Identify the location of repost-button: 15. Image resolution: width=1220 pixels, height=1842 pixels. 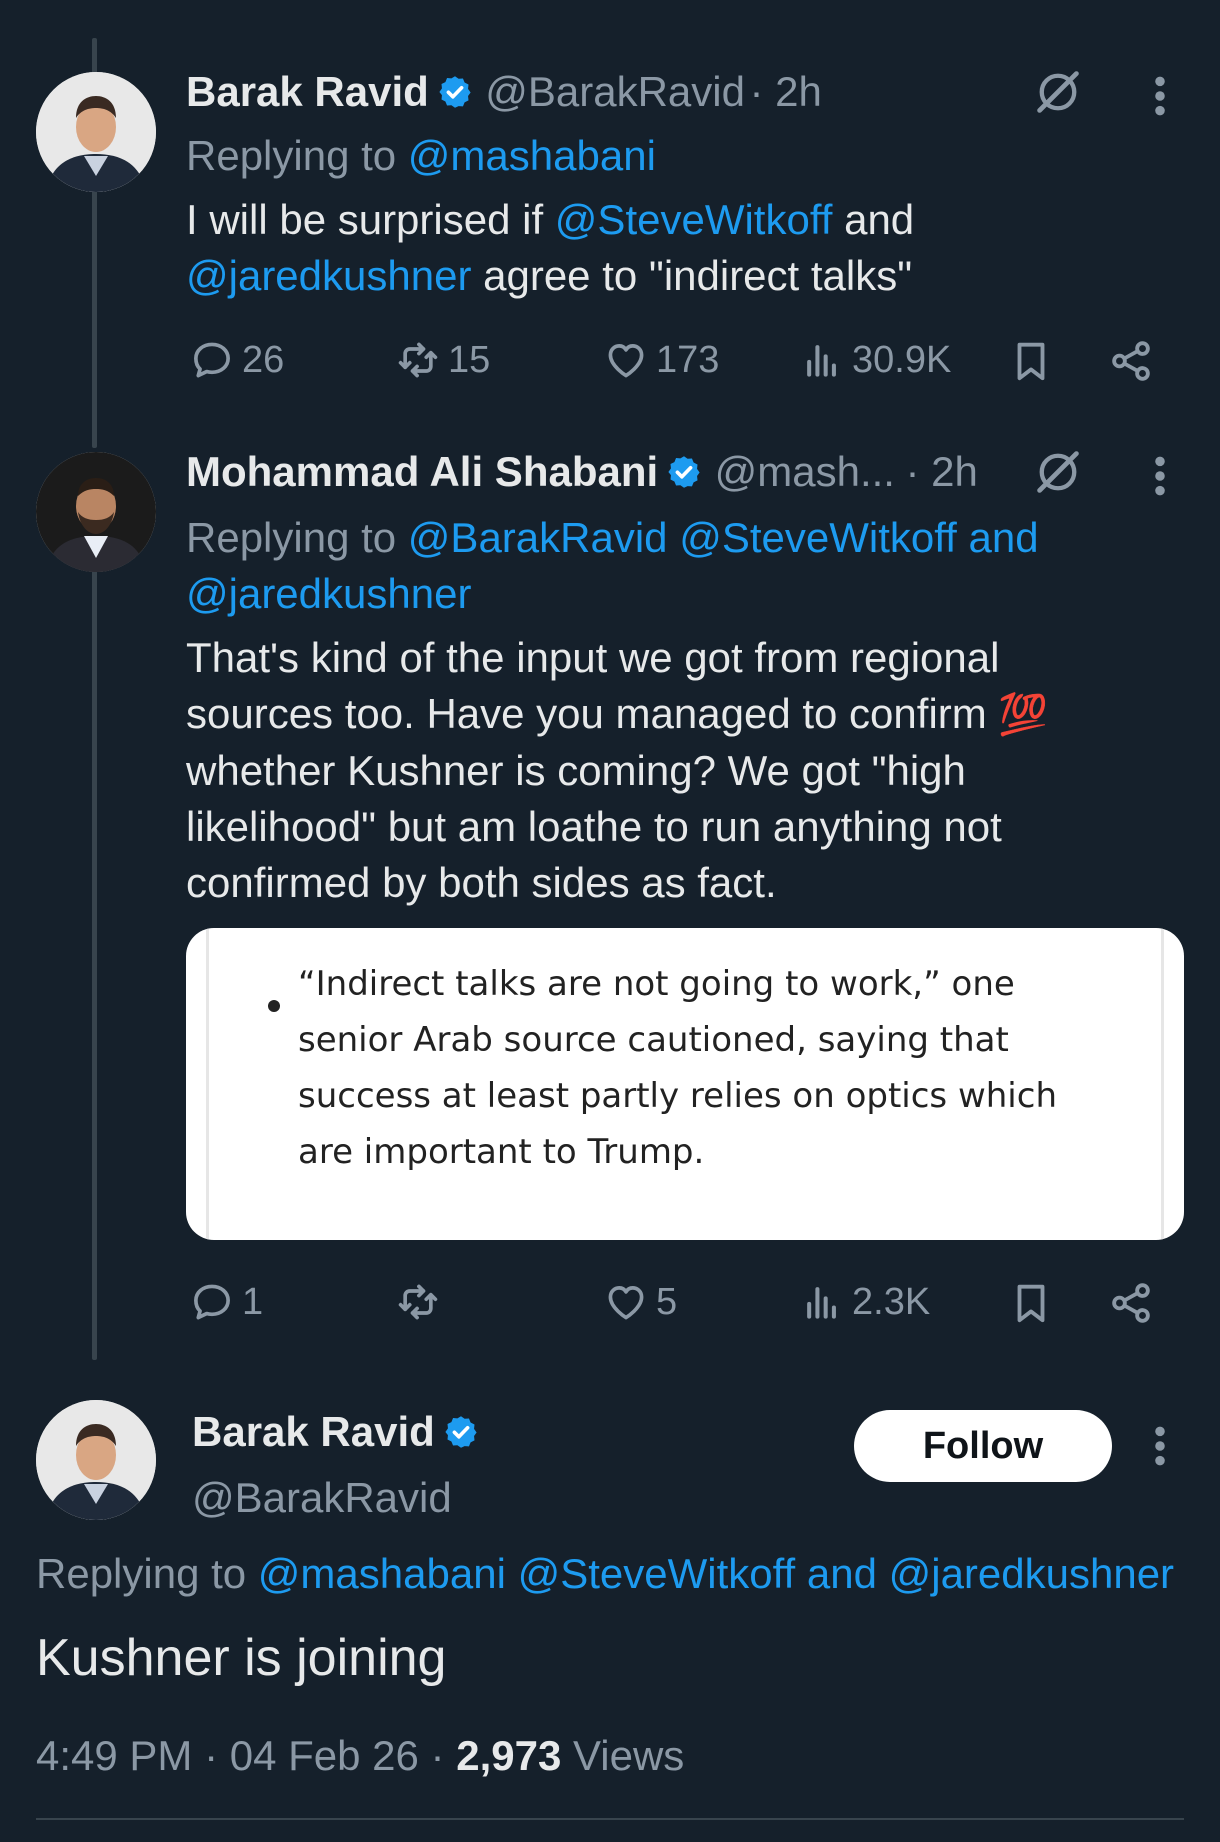
(443, 360).